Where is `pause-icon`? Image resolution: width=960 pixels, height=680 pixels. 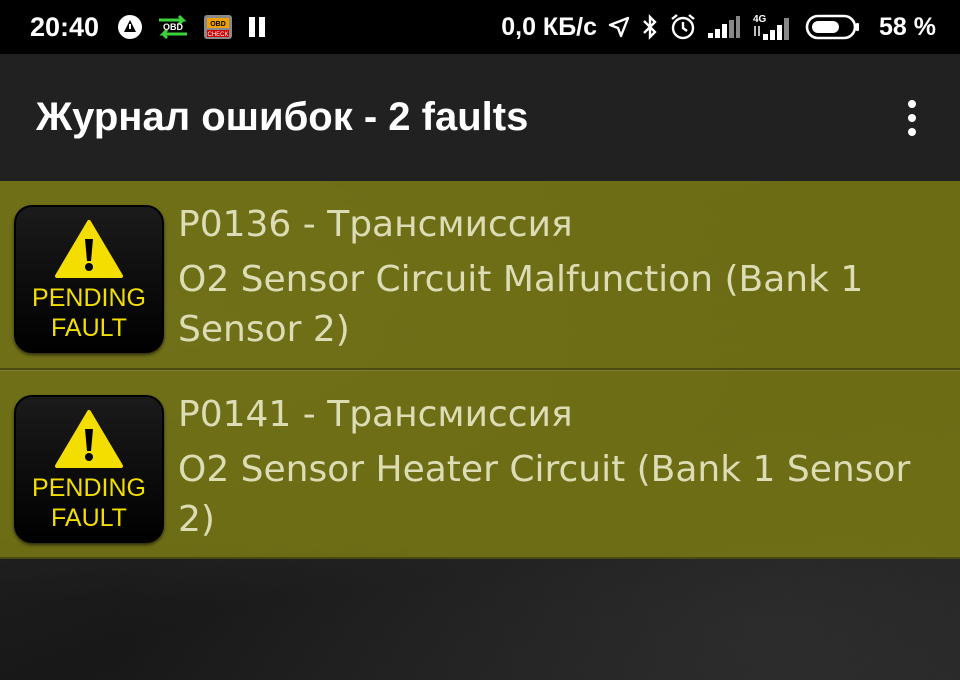 pause-icon is located at coordinates (257, 27).